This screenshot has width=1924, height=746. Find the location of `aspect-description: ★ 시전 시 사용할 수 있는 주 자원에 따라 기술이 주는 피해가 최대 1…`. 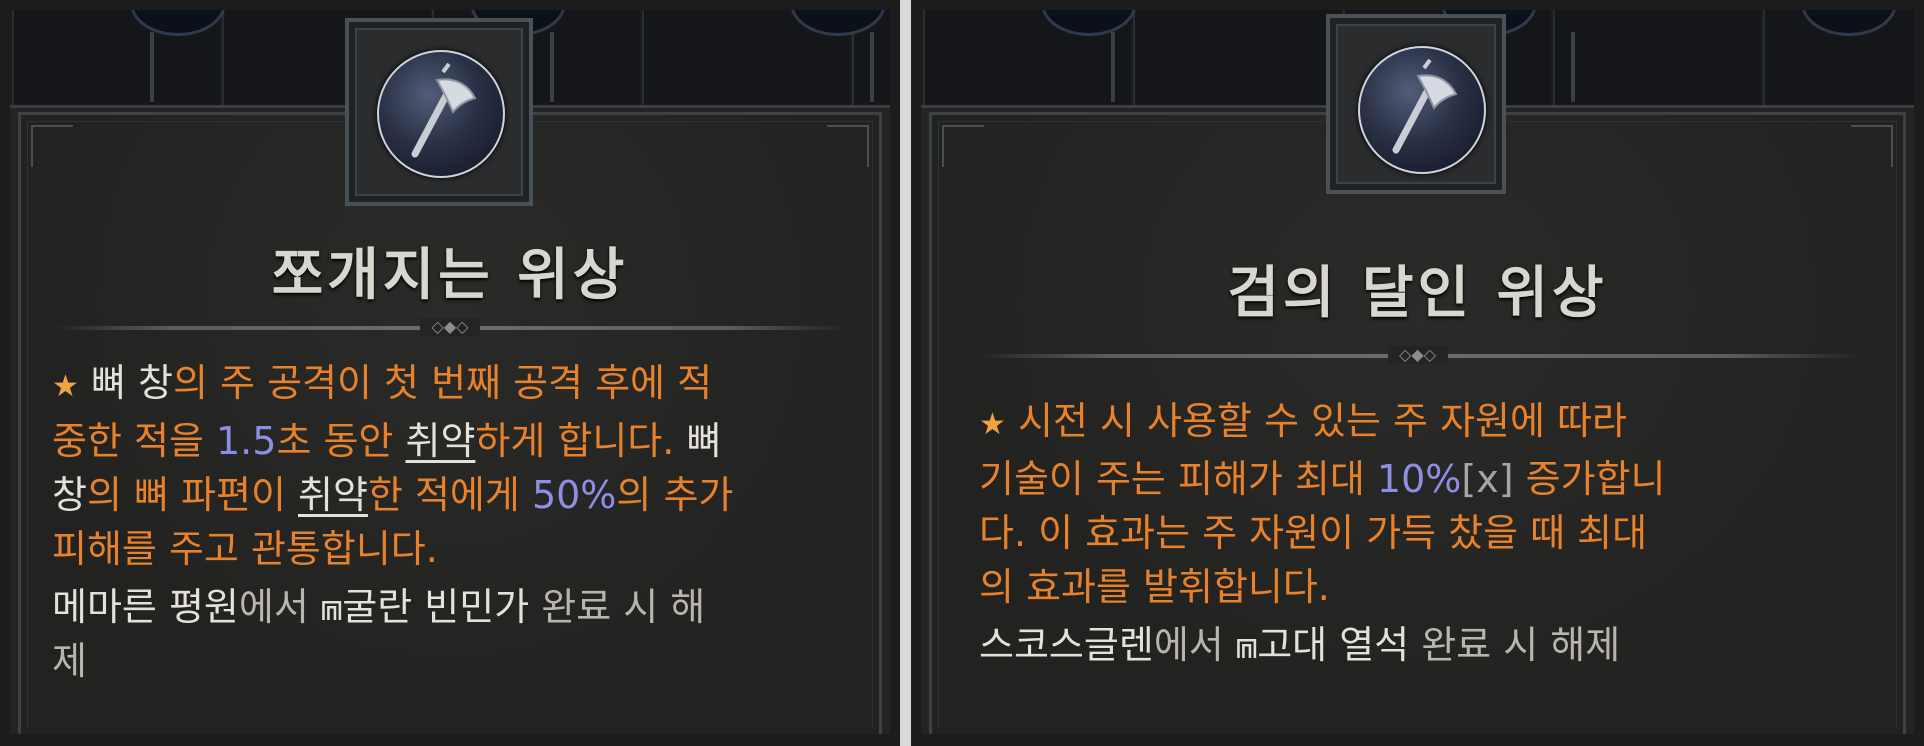

aspect-description: ★ 시전 시 사용할 수 있는 주 자원에 따라 기술이 주는 피해가 최대 1… is located at coordinates (1322, 504).